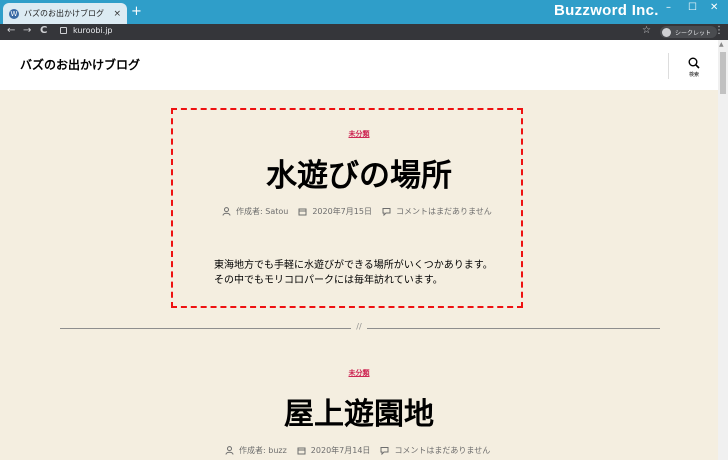 This screenshot has height=460, width=728. I want to click on post-meta: 作成者: buzz 2020年7月14日 コメントはまだありません, so click(362, 450).